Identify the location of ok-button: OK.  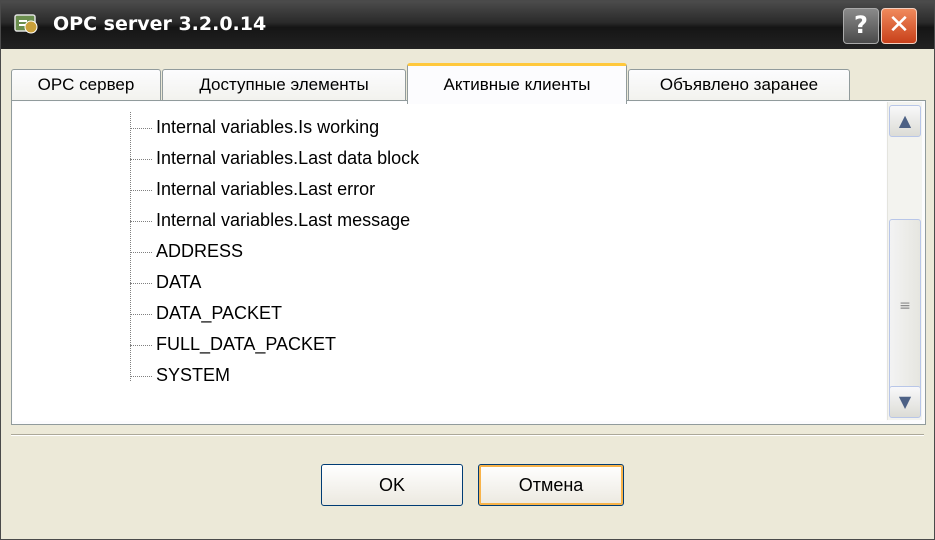
(392, 485).